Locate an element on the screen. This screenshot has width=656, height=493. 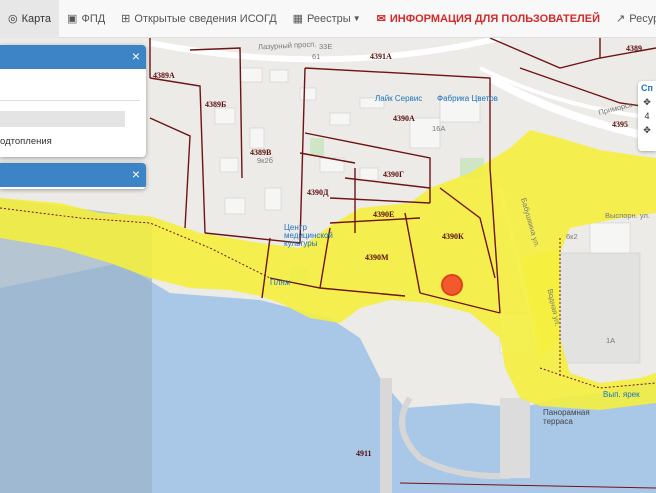
nav-resources-label: Ресурсы is located at coordinates (642, 18).